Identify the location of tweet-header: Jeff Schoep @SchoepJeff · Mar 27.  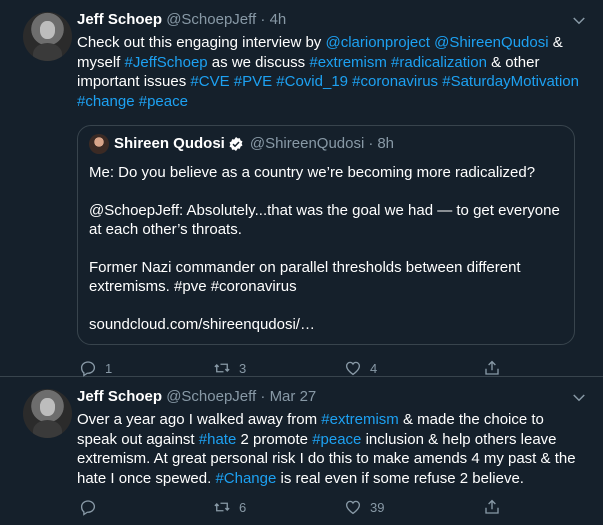
(332, 397).